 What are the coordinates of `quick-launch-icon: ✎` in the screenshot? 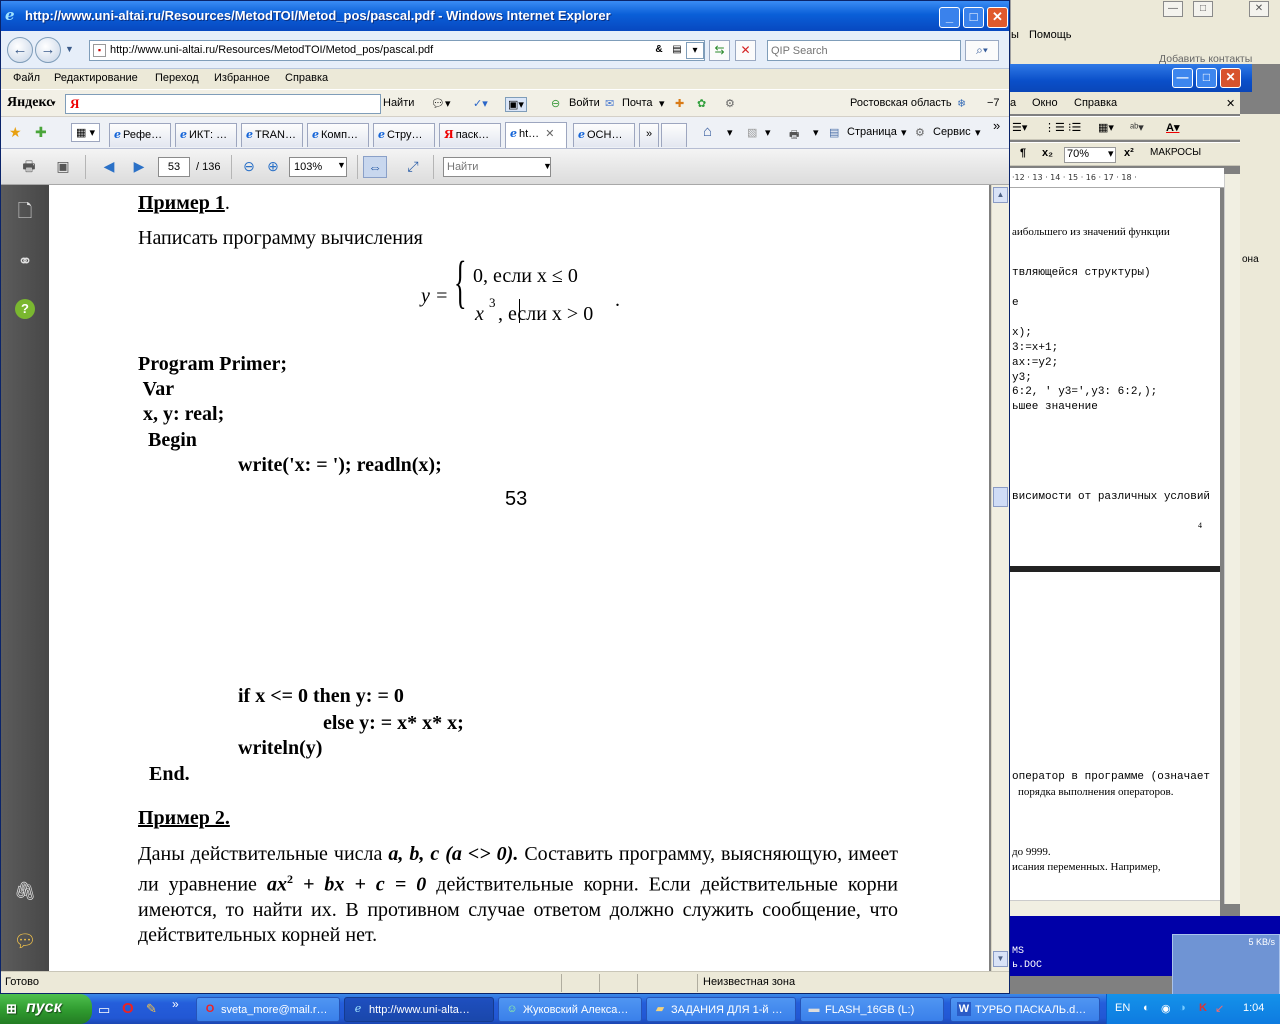 It's located at (151, 1009).